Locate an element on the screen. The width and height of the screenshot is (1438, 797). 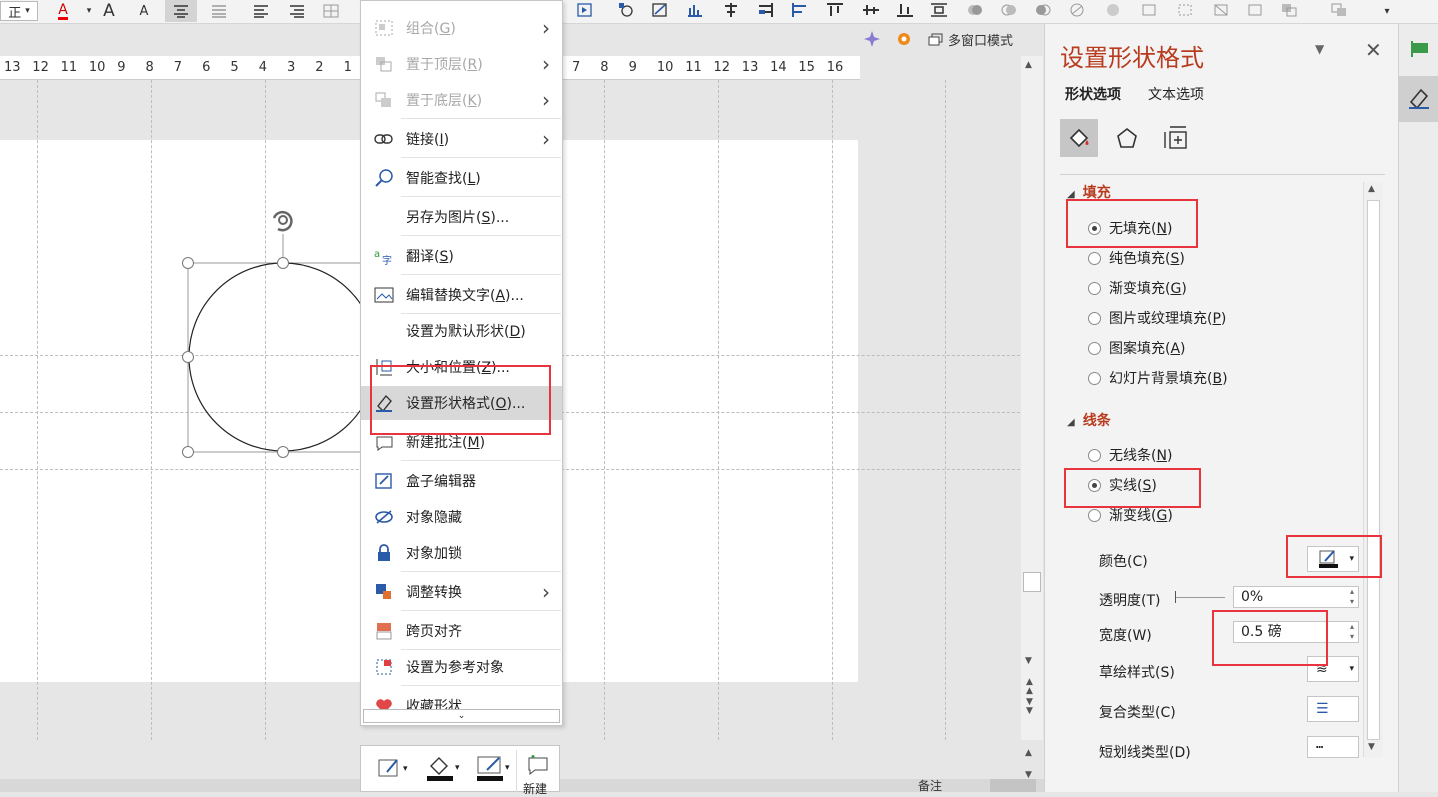
line-section-header: ◢ 线条 is located at coordinates (1089, 420).